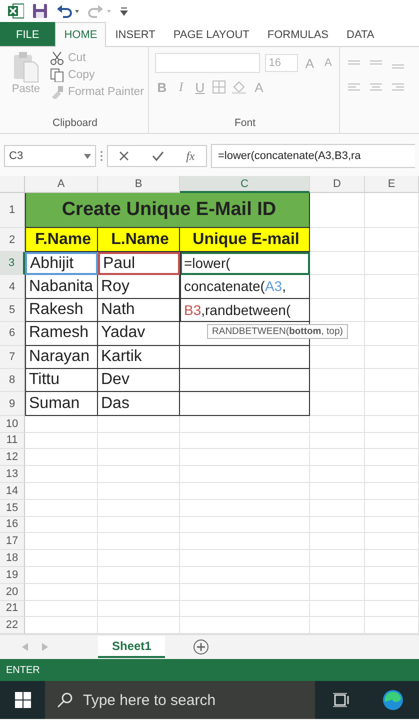  What do you see at coordinates (139, 404) in the screenshot?
I see `table-cell: Das` at bounding box center [139, 404].